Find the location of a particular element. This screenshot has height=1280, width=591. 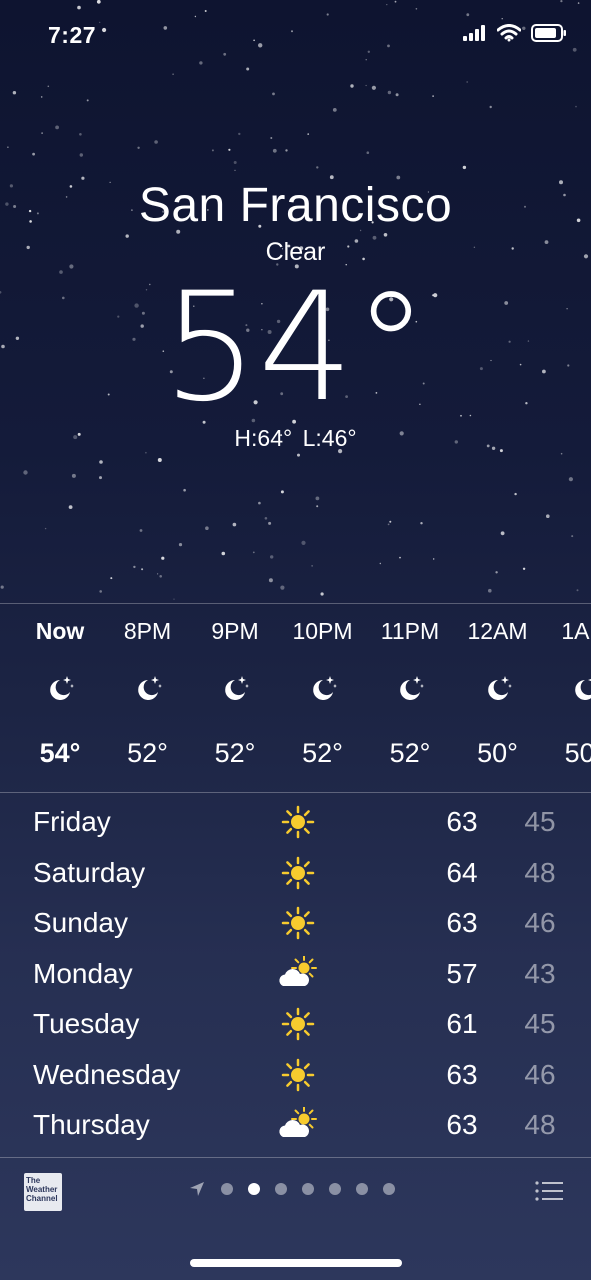

day-name: Sunday is located at coordinates (80, 922).